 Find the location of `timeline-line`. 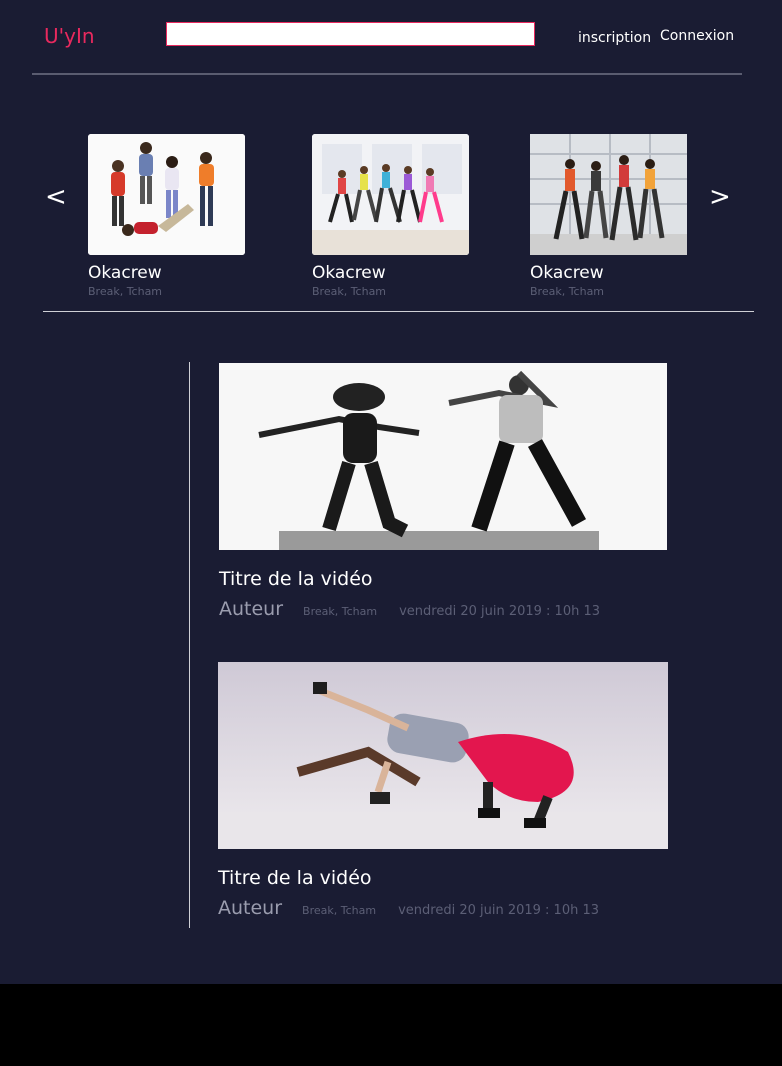

timeline-line is located at coordinates (189, 645).